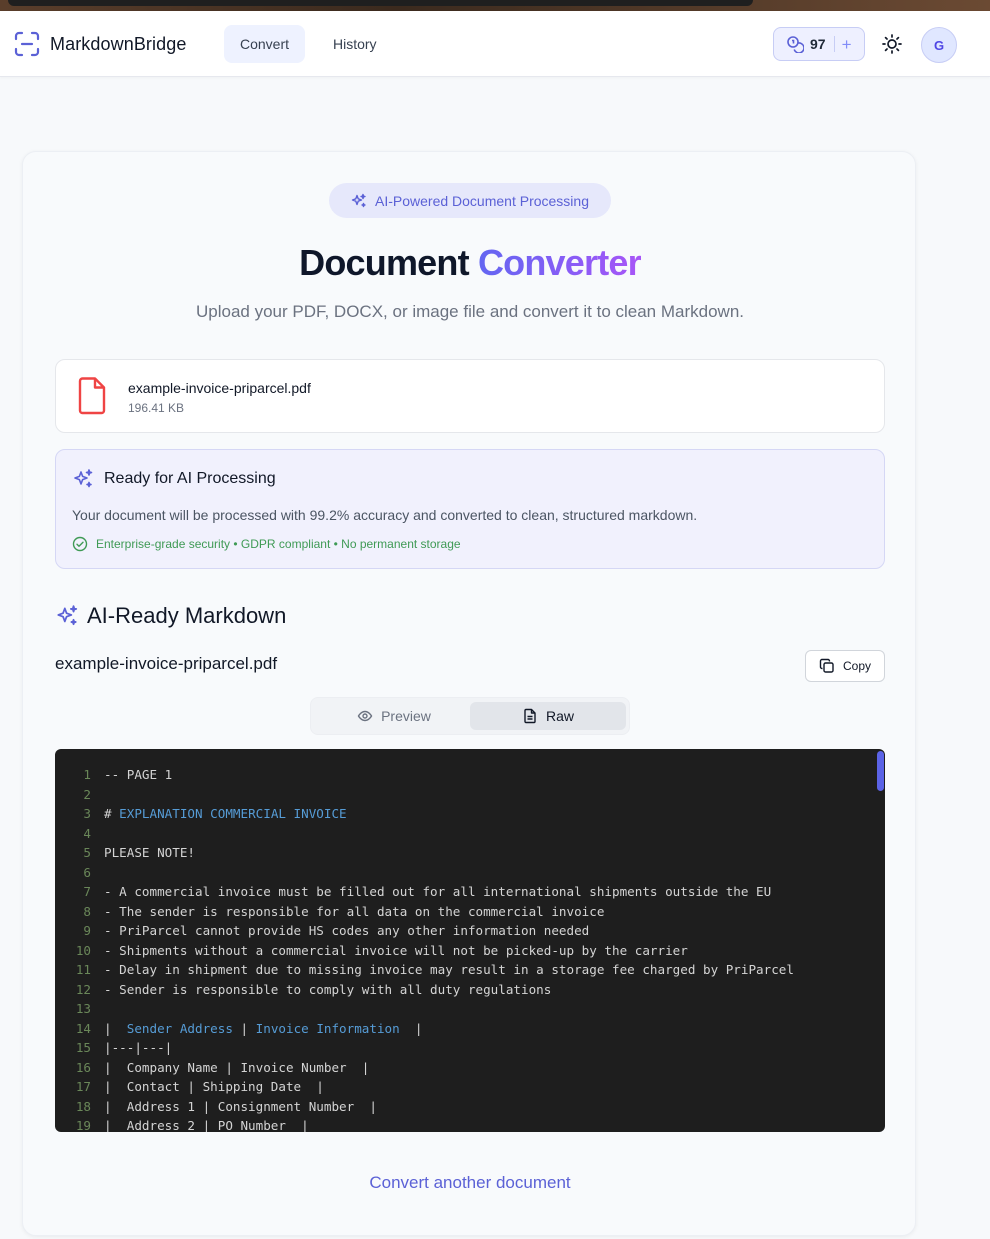 This screenshot has height=1239, width=990. I want to click on file-name: example-invoice-priparcel.pdf, so click(219, 388).